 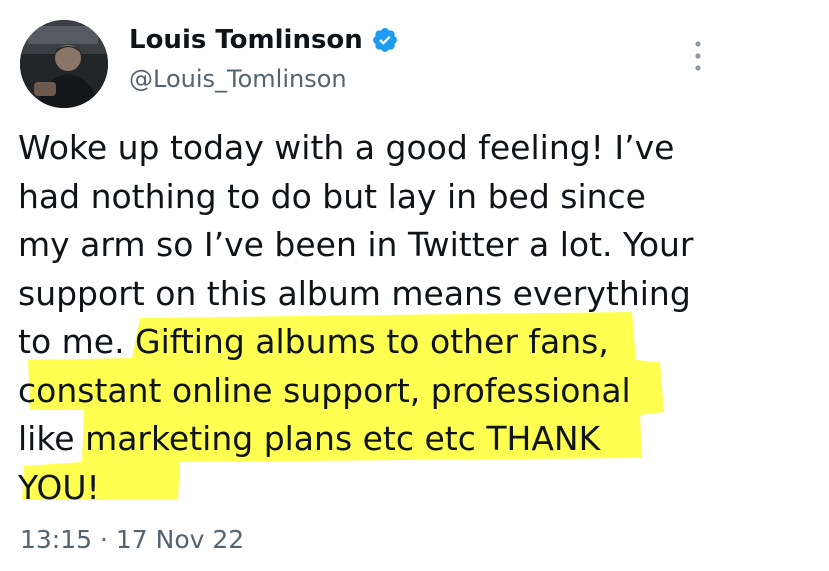 I want to click on tweet-date: 17 Nov 22, so click(x=180, y=539).